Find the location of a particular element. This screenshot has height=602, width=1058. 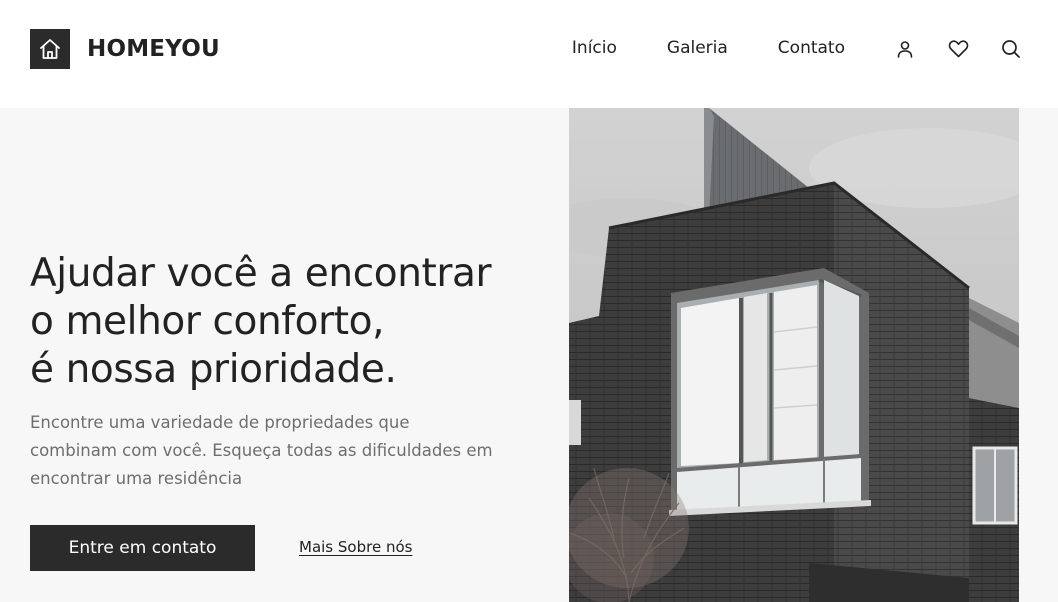

house-icon is located at coordinates (50, 49).